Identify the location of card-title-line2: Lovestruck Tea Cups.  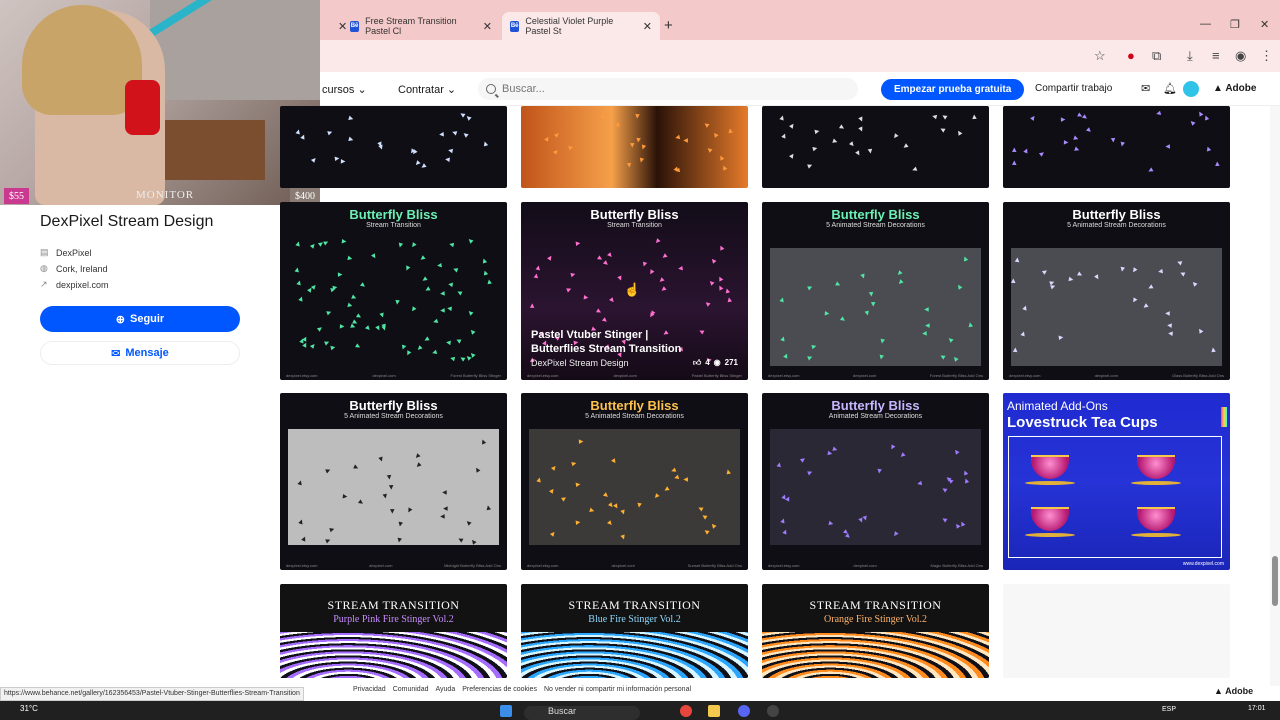
(1082, 422).